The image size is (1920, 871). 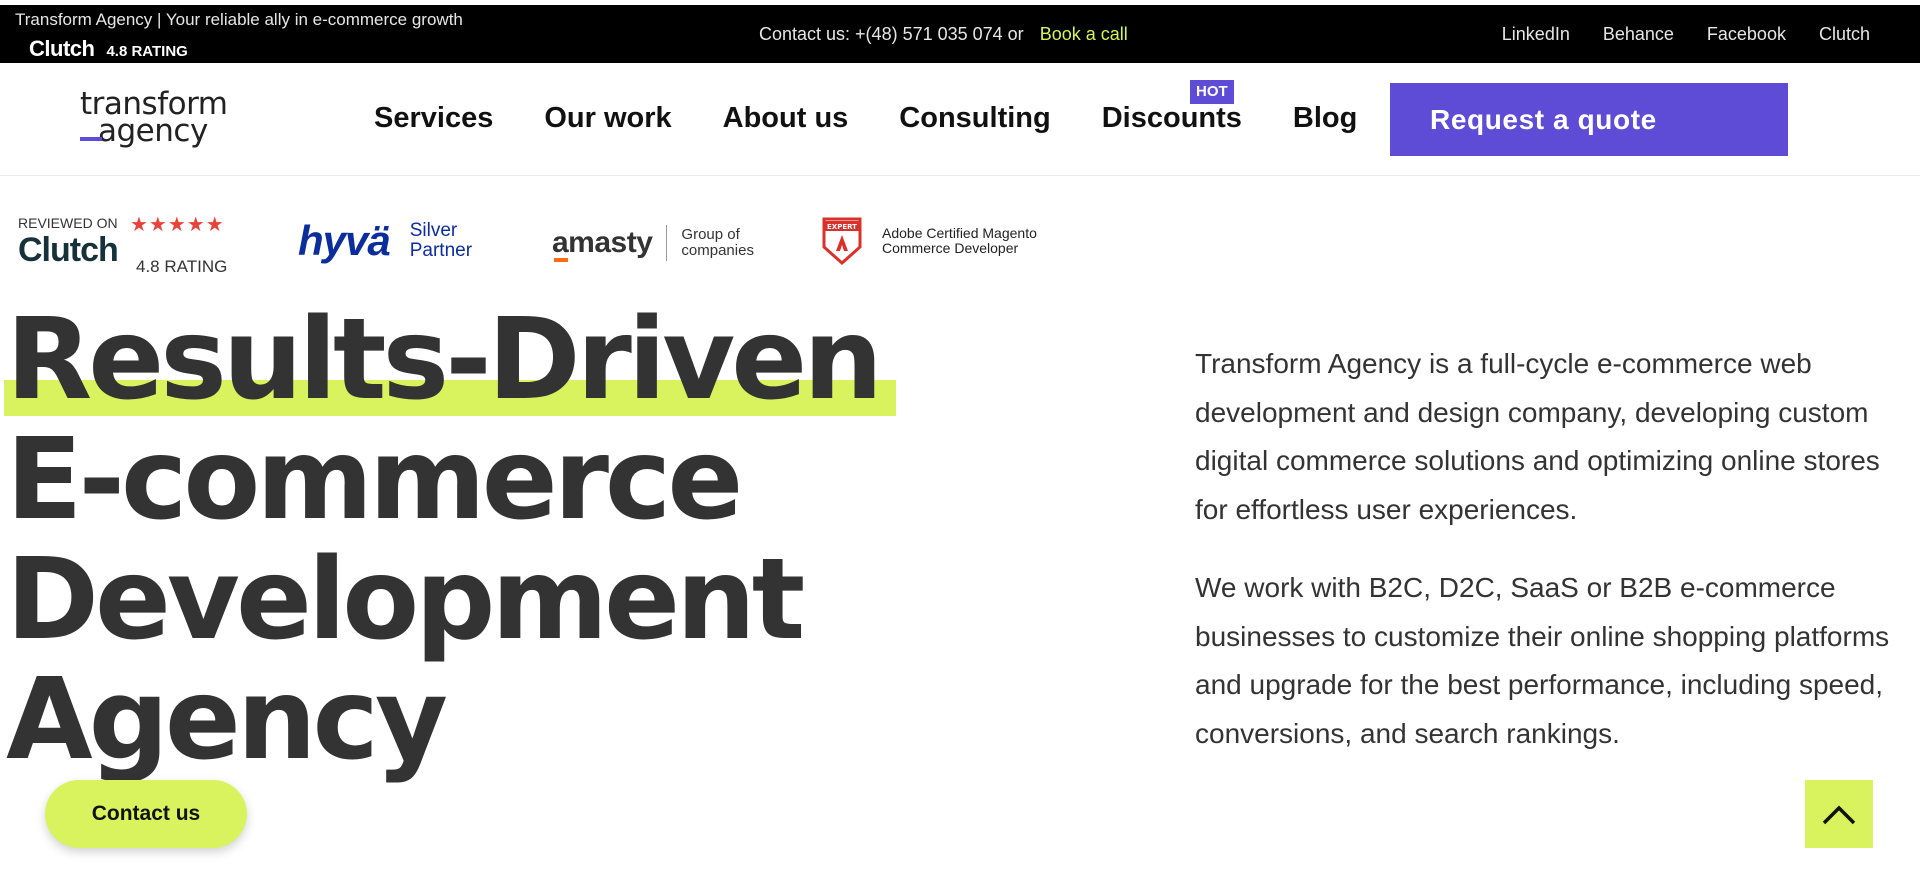 I want to click on hot-badge: HOT, so click(x=1212, y=92).